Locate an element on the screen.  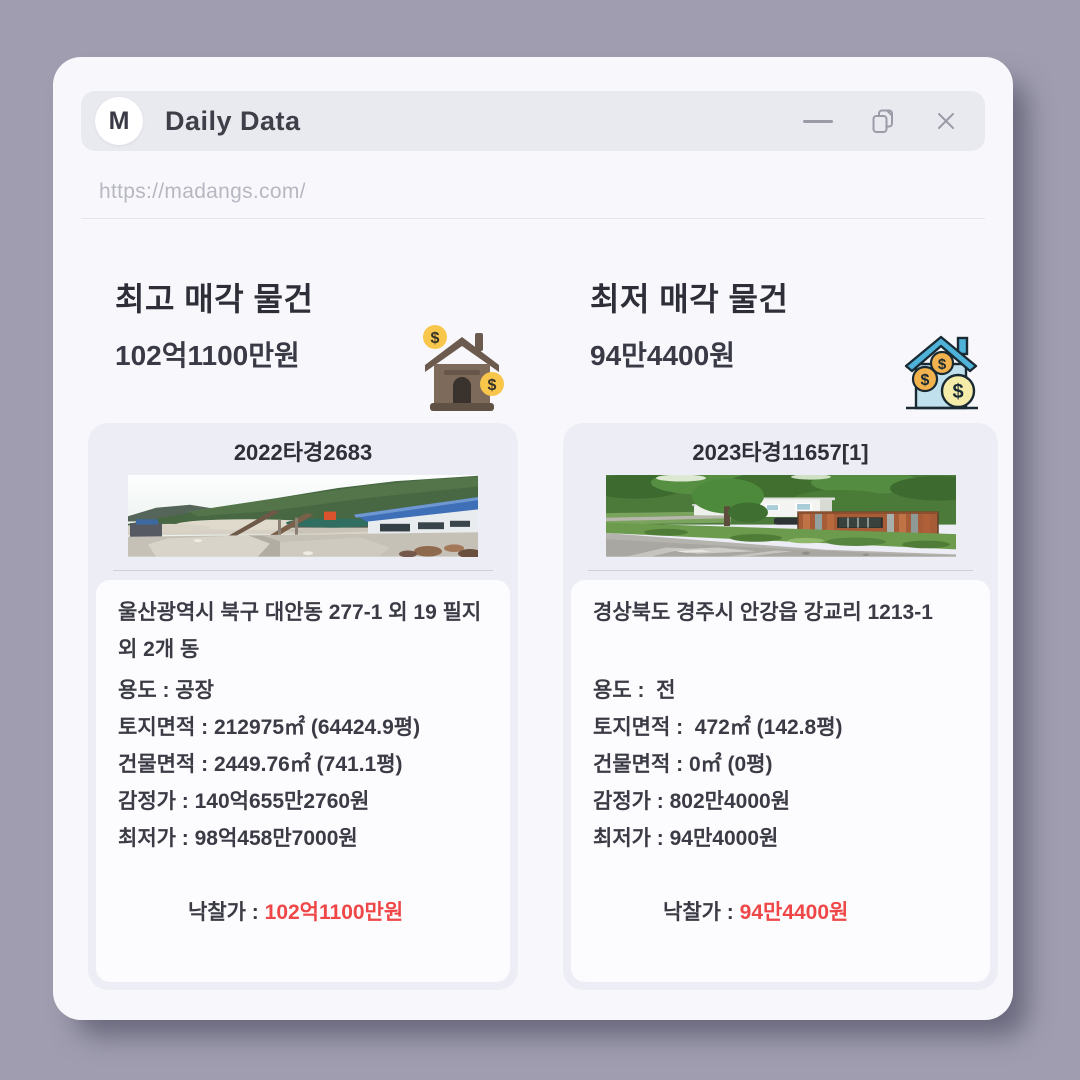
property-photo-rural-lot is located at coordinates (780, 516).